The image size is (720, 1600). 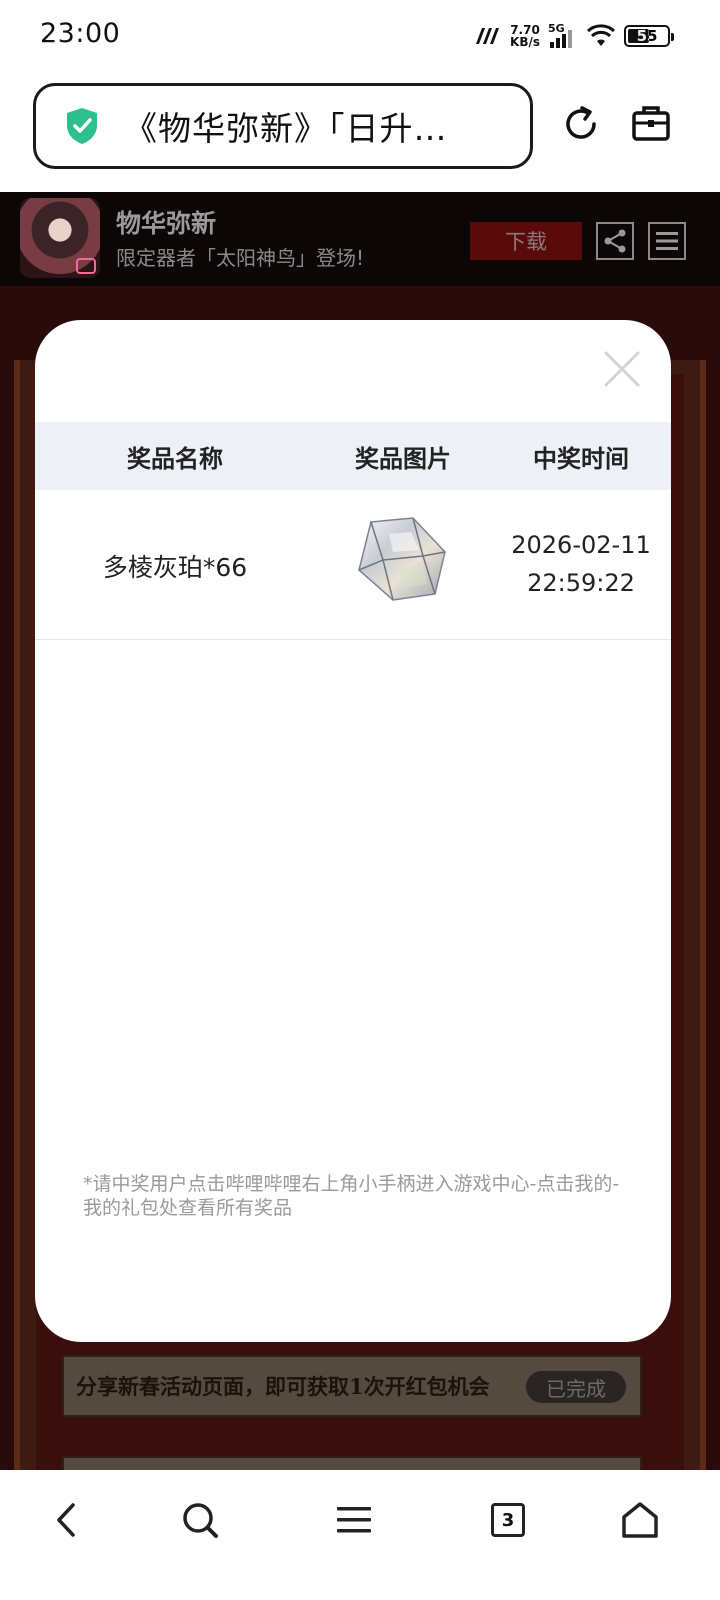 What do you see at coordinates (563, 36) in the screenshot?
I see `cellular-signal-icon: 5G` at bounding box center [563, 36].